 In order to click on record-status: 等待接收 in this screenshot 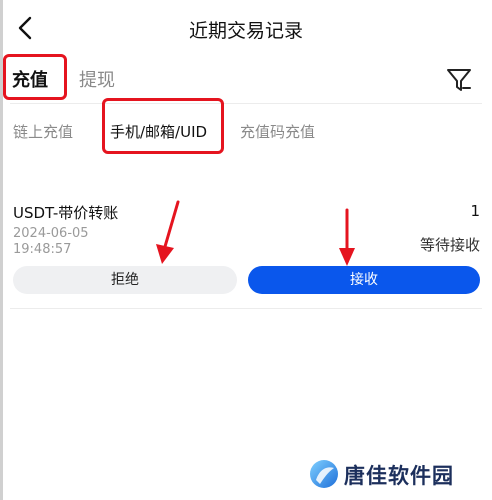, I will do `click(449, 245)`.